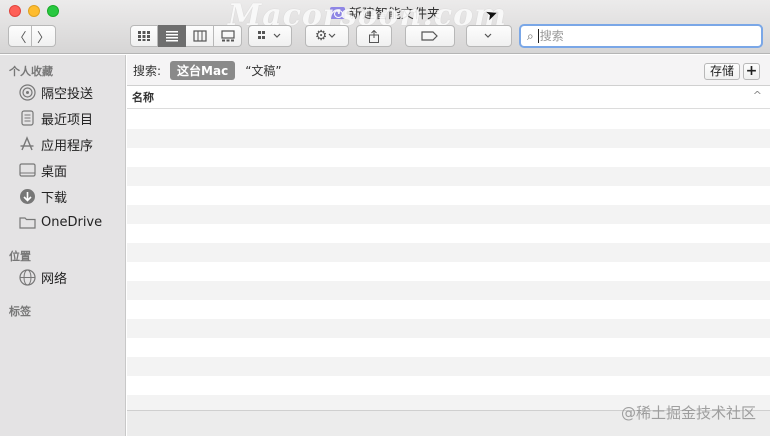  I want to click on grid-icon, so click(144, 36).